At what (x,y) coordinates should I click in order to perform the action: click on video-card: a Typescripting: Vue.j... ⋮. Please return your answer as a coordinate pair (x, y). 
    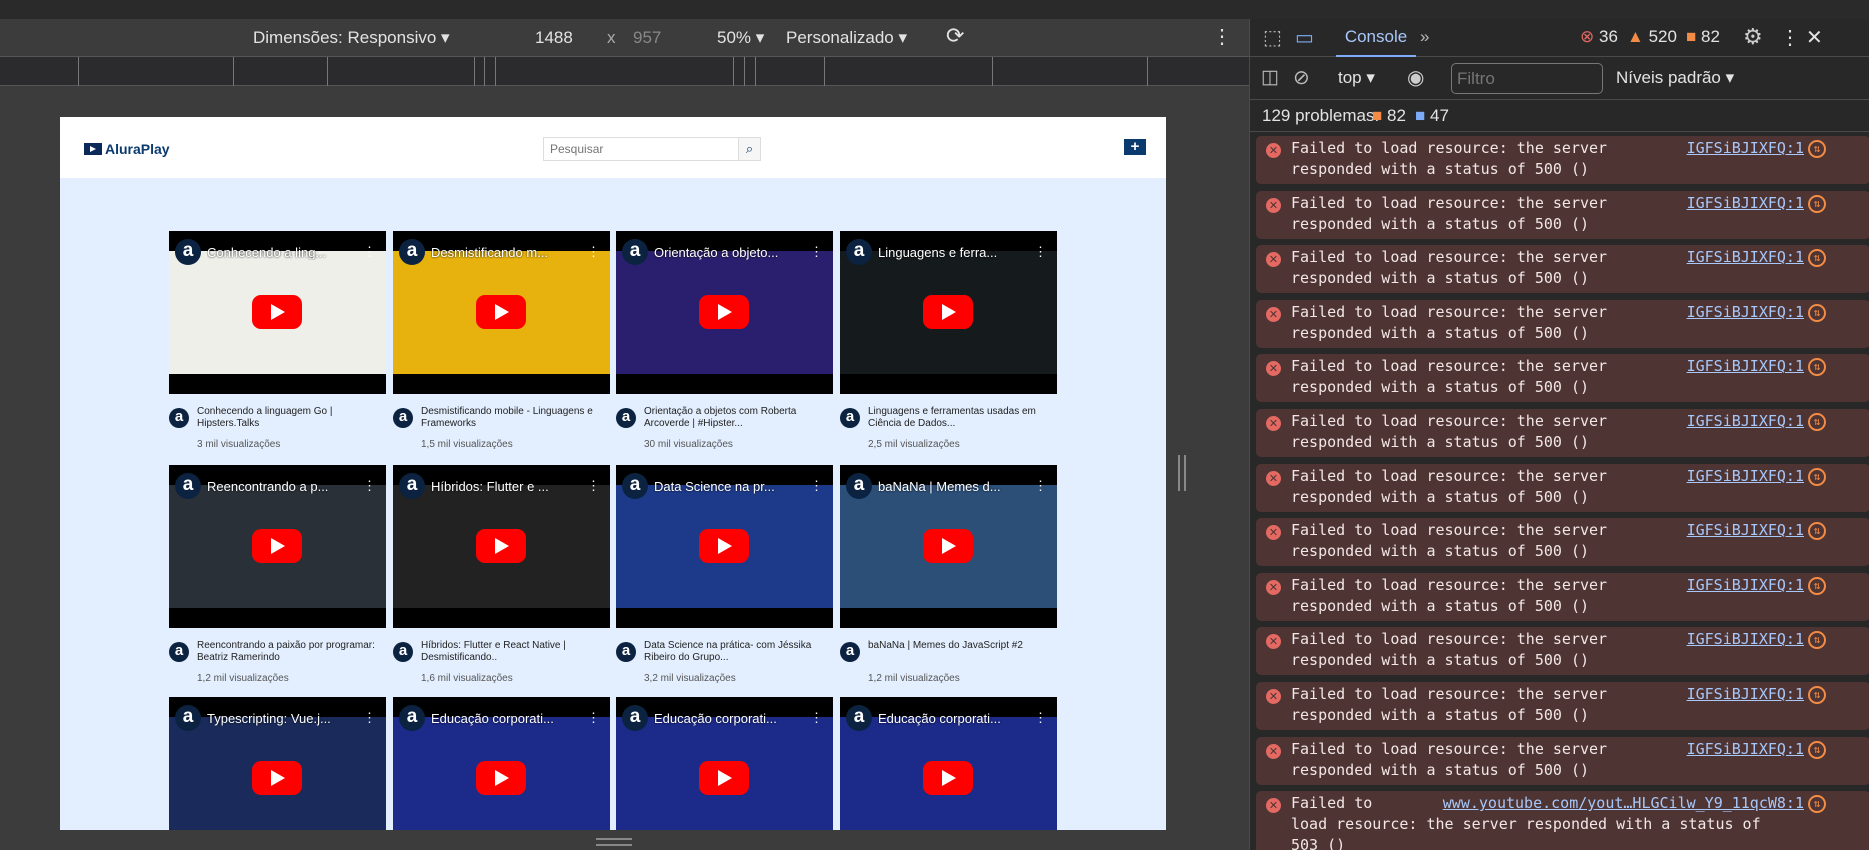
    Looking at the image, I should click on (277, 763).